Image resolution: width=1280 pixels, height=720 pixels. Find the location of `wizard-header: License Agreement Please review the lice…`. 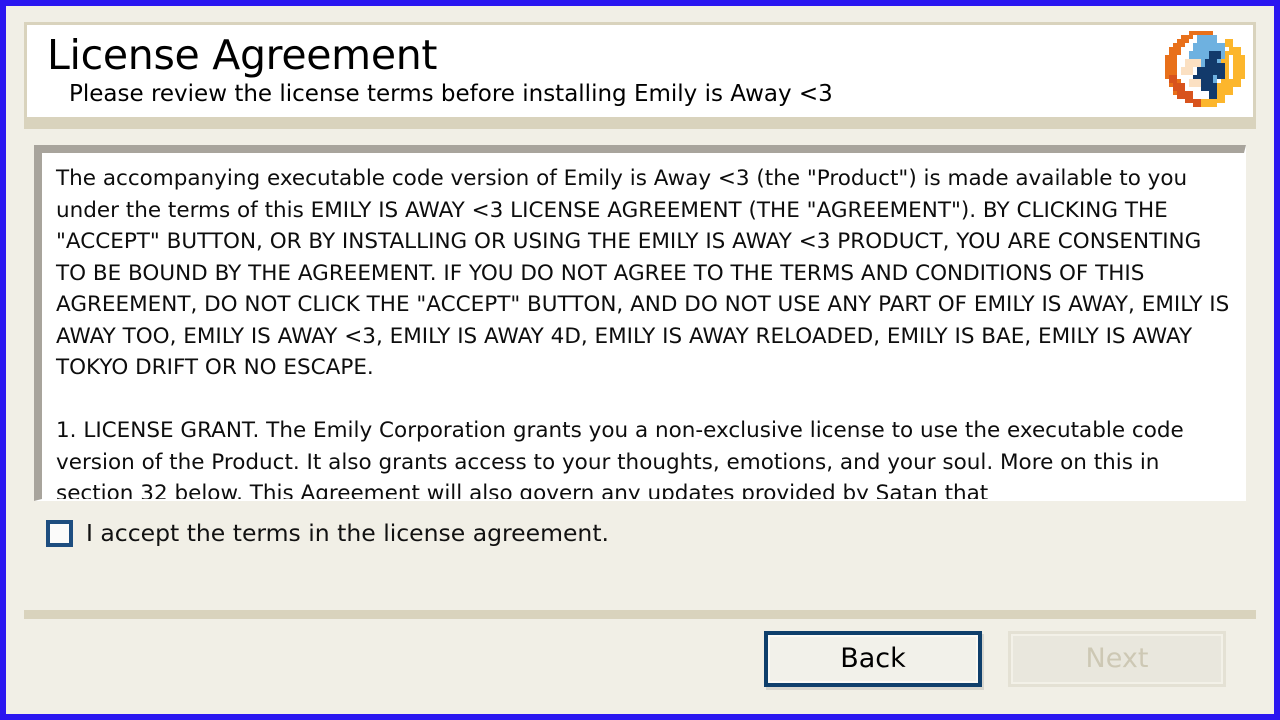

wizard-header: License Agreement Please review the lice… is located at coordinates (640, 71).